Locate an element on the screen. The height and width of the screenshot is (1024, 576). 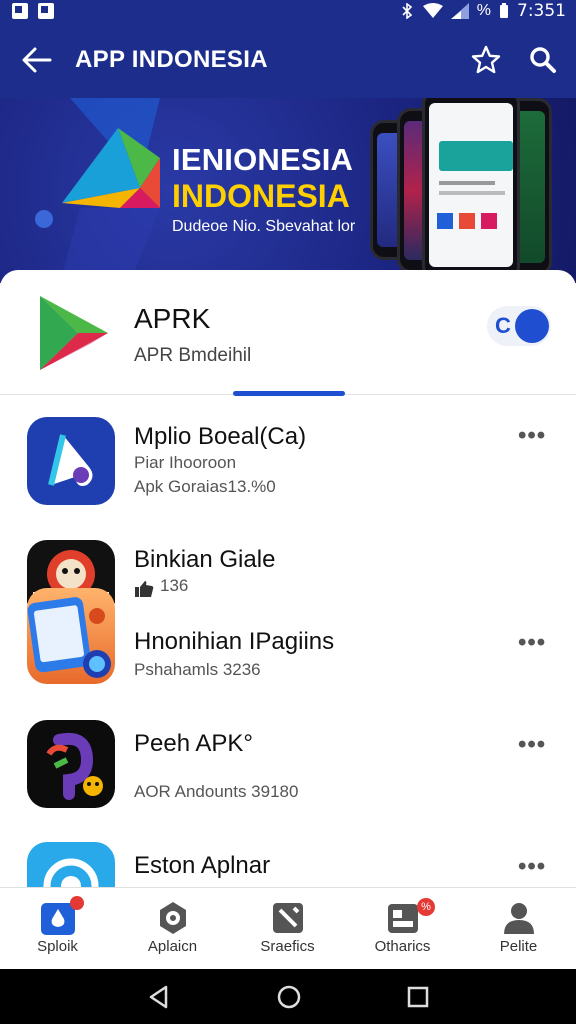
status-bar: % 7:351 is located at coordinates (288, 11).